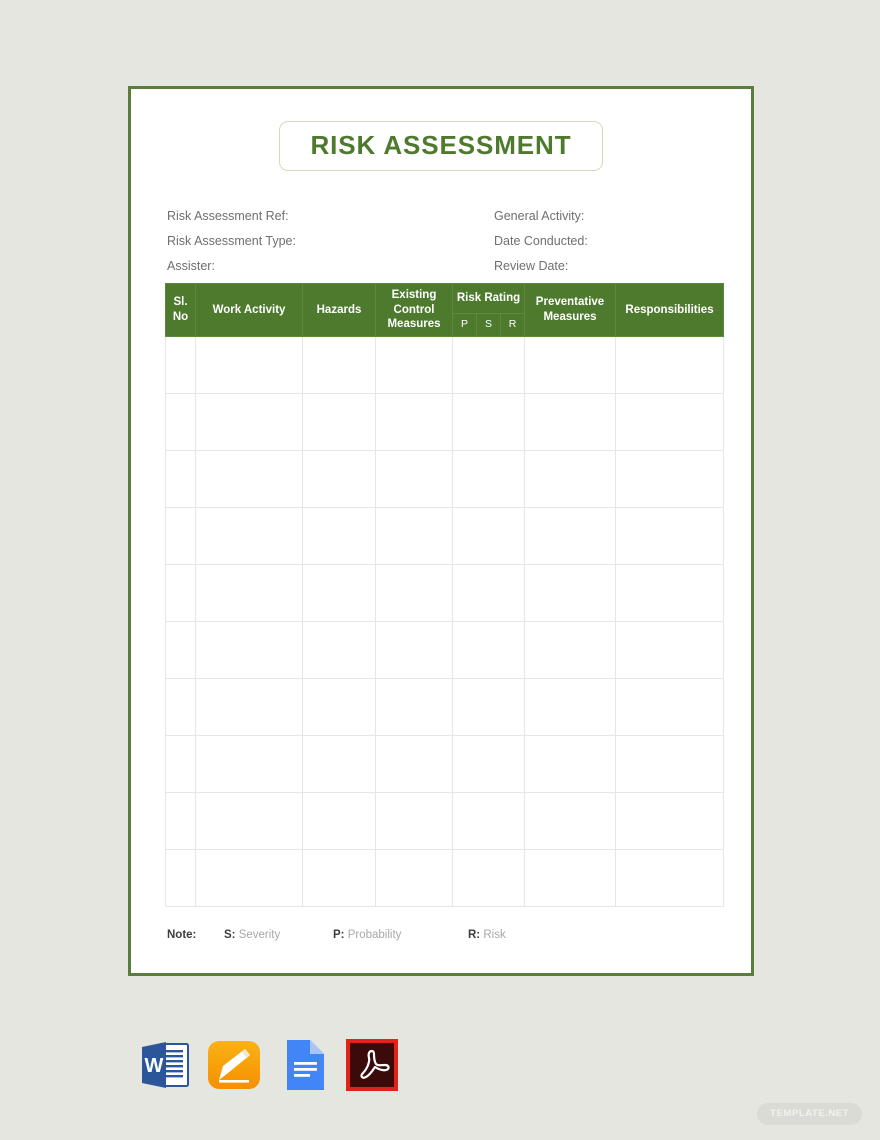 The width and height of the screenshot is (880, 1140). What do you see at coordinates (234, 1065) in the screenshot?
I see `apple-pages-icon` at bounding box center [234, 1065].